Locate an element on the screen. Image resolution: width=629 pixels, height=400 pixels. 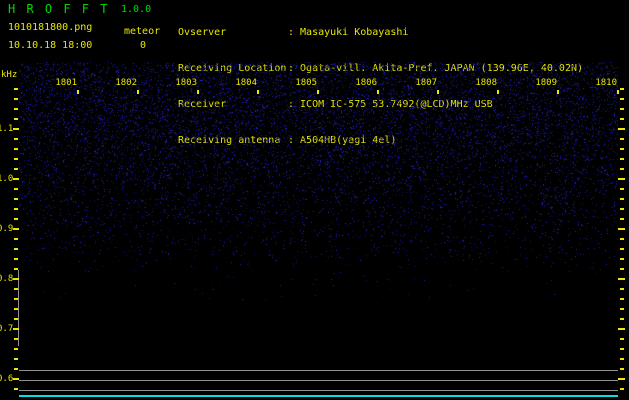
y-axis-tick-label: 1.0 is located at coordinates (7, 179).